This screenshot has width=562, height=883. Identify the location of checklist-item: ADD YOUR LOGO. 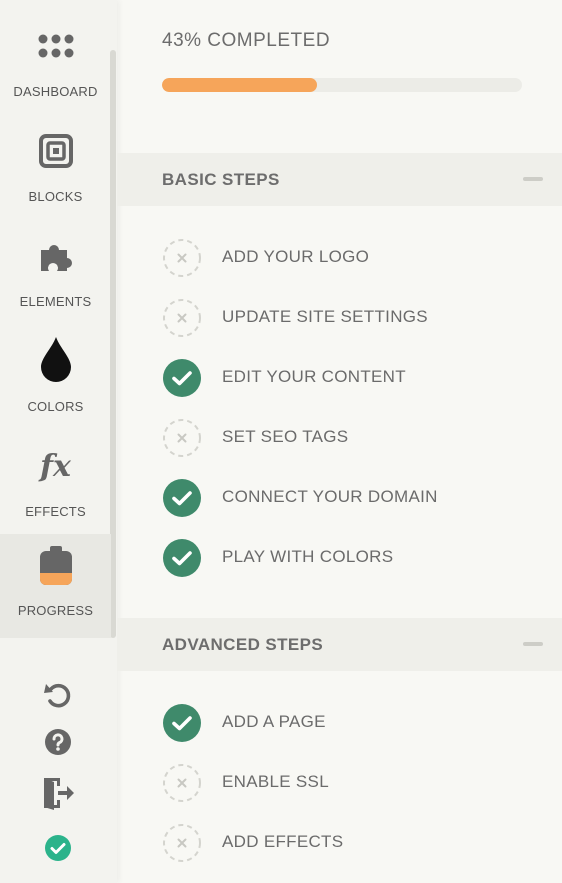
(352, 258).